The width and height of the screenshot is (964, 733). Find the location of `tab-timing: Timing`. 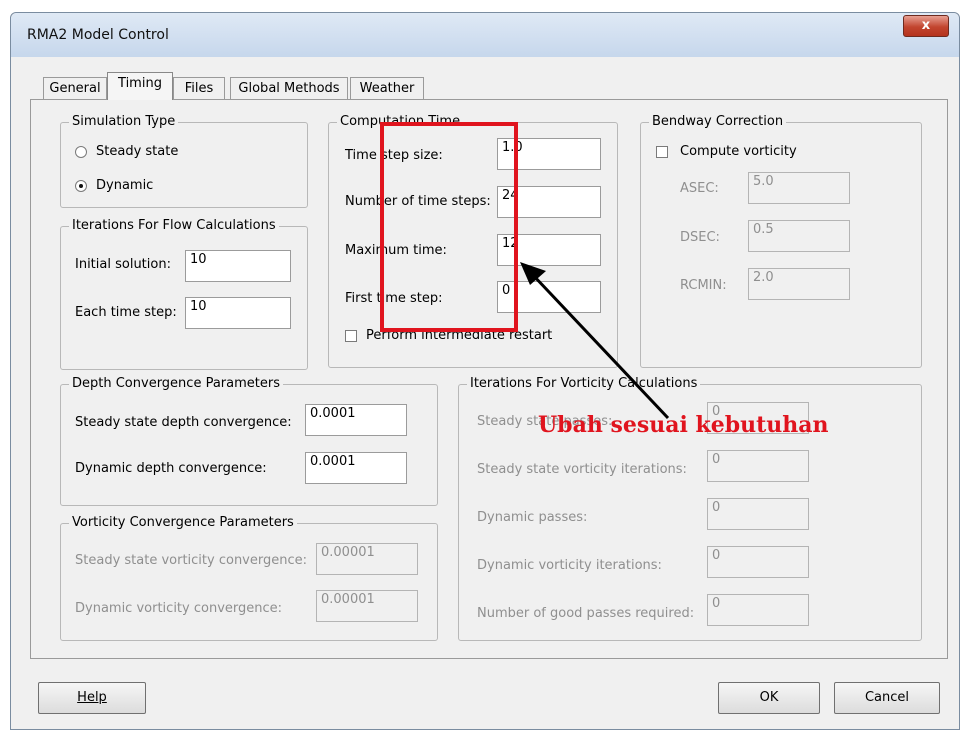

tab-timing: Timing is located at coordinates (140, 86).